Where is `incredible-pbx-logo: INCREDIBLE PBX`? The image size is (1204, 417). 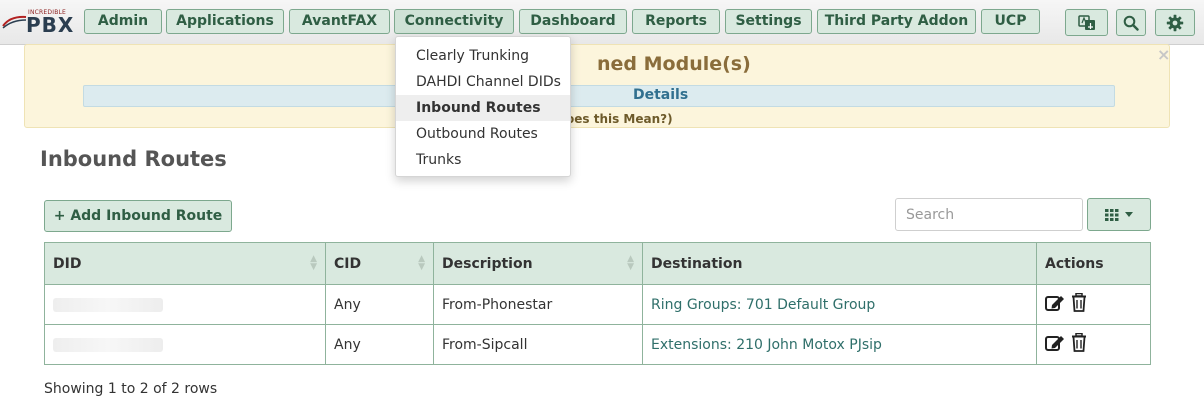
incredible-pbx-logo: INCREDIBLE PBX is located at coordinates (41, 22).